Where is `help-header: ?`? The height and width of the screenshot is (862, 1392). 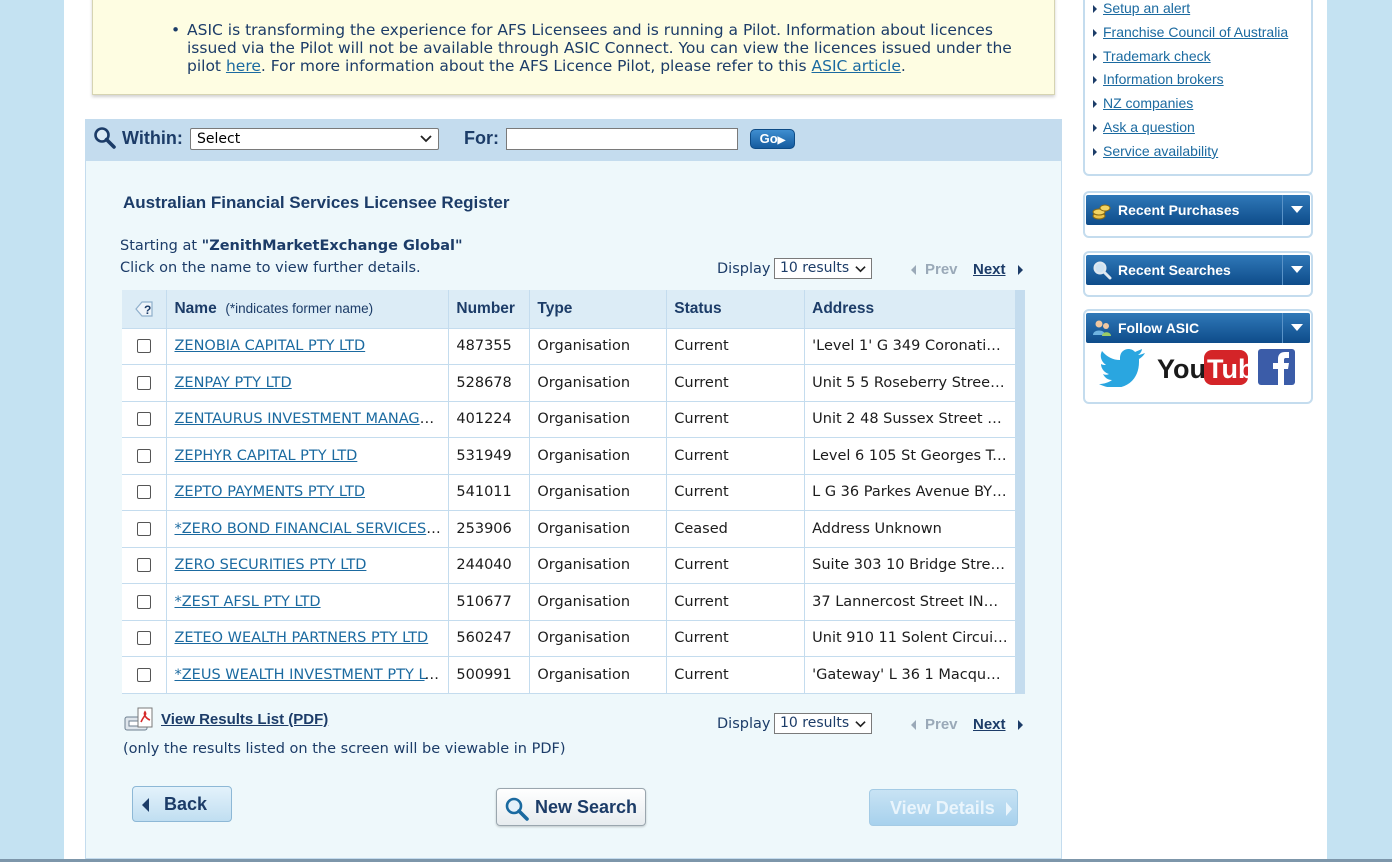 help-header: ? is located at coordinates (145, 309).